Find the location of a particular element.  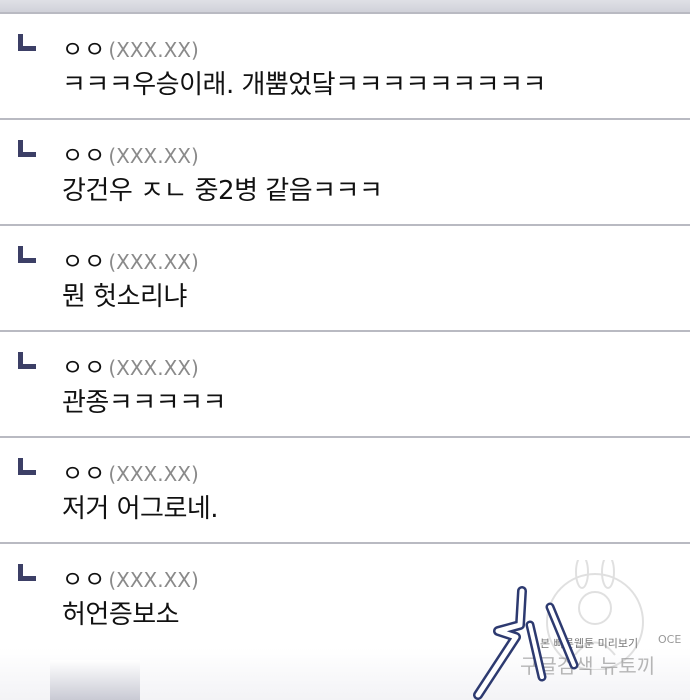

reply-text: 허언증보소 is located at coordinates (121, 615).